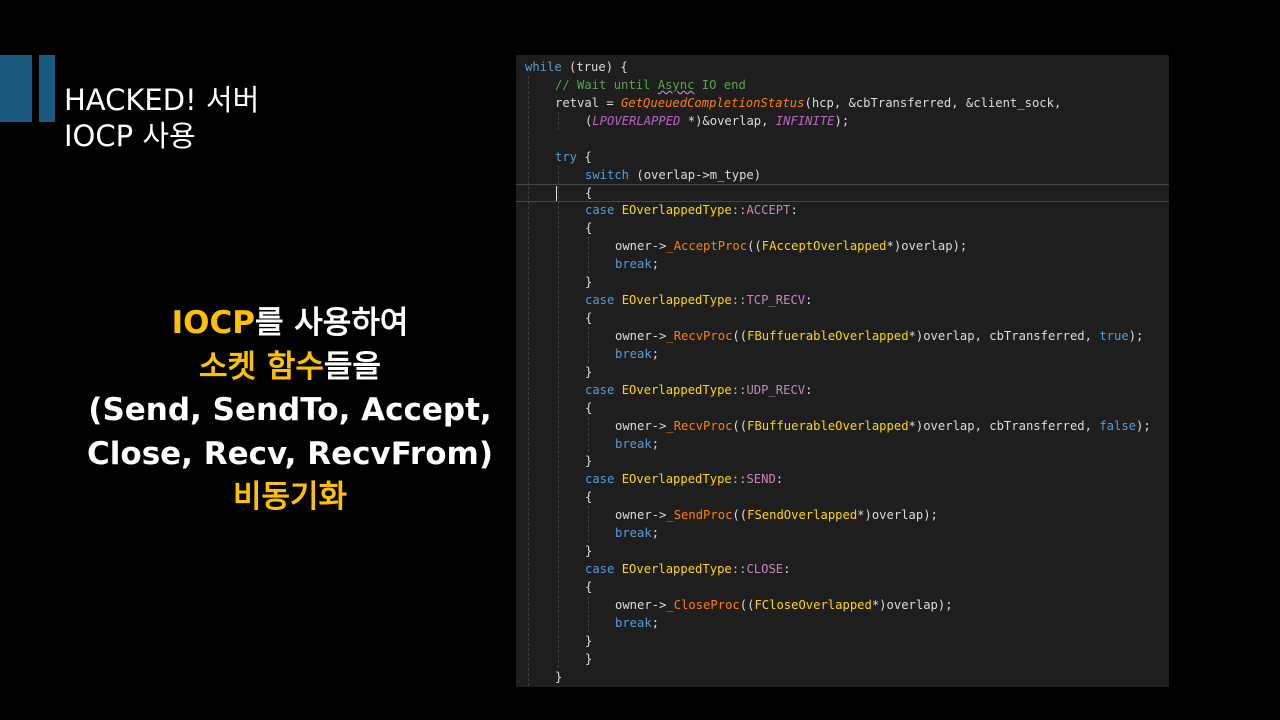 This screenshot has width=1280, height=720. I want to click on code-token: IO end, so click(720, 84).